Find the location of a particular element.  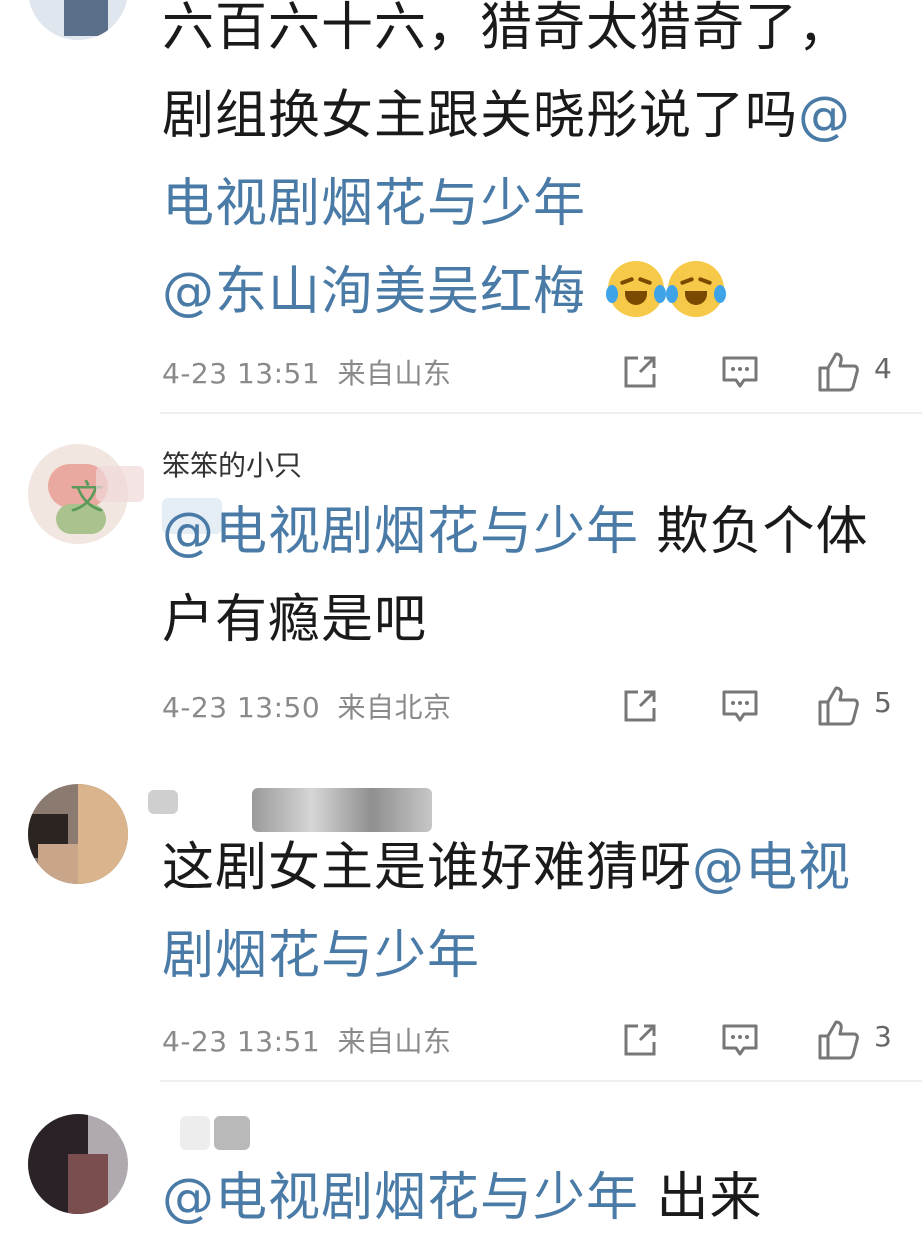

comment-meta: 4-23 13:50 来自北京 is located at coordinates (307, 706).